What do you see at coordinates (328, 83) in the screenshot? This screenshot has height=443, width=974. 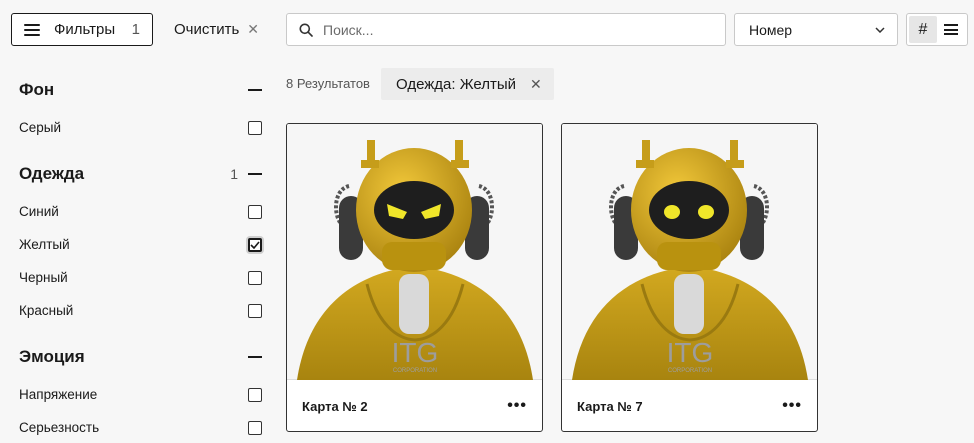 I see `results-count: 8 Результатов` at bounding box center [328, 83].